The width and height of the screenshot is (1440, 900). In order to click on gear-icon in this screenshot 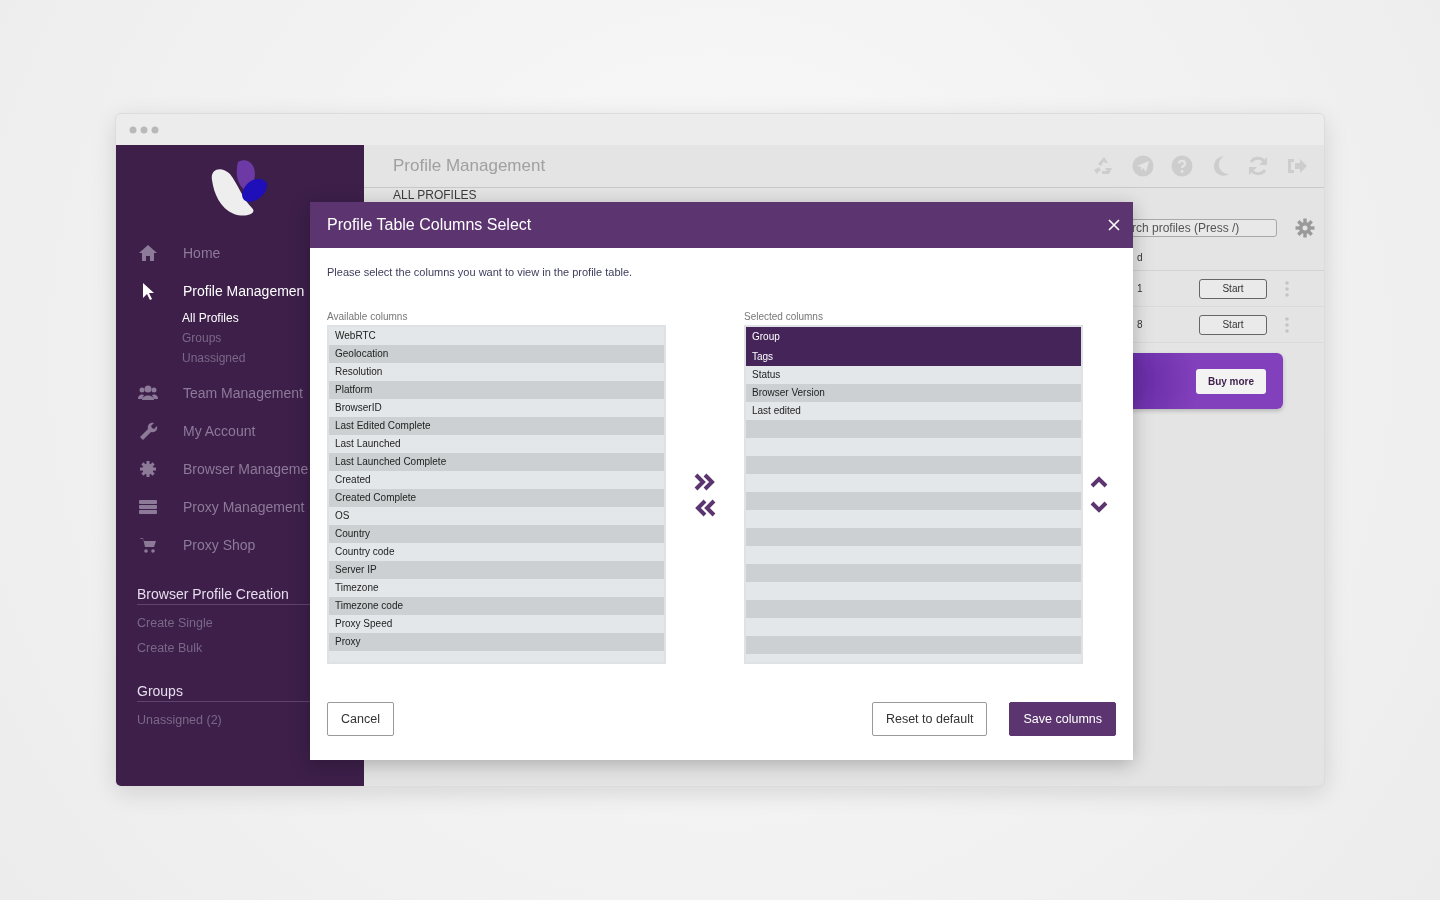, I will do `click(148, 469)`.